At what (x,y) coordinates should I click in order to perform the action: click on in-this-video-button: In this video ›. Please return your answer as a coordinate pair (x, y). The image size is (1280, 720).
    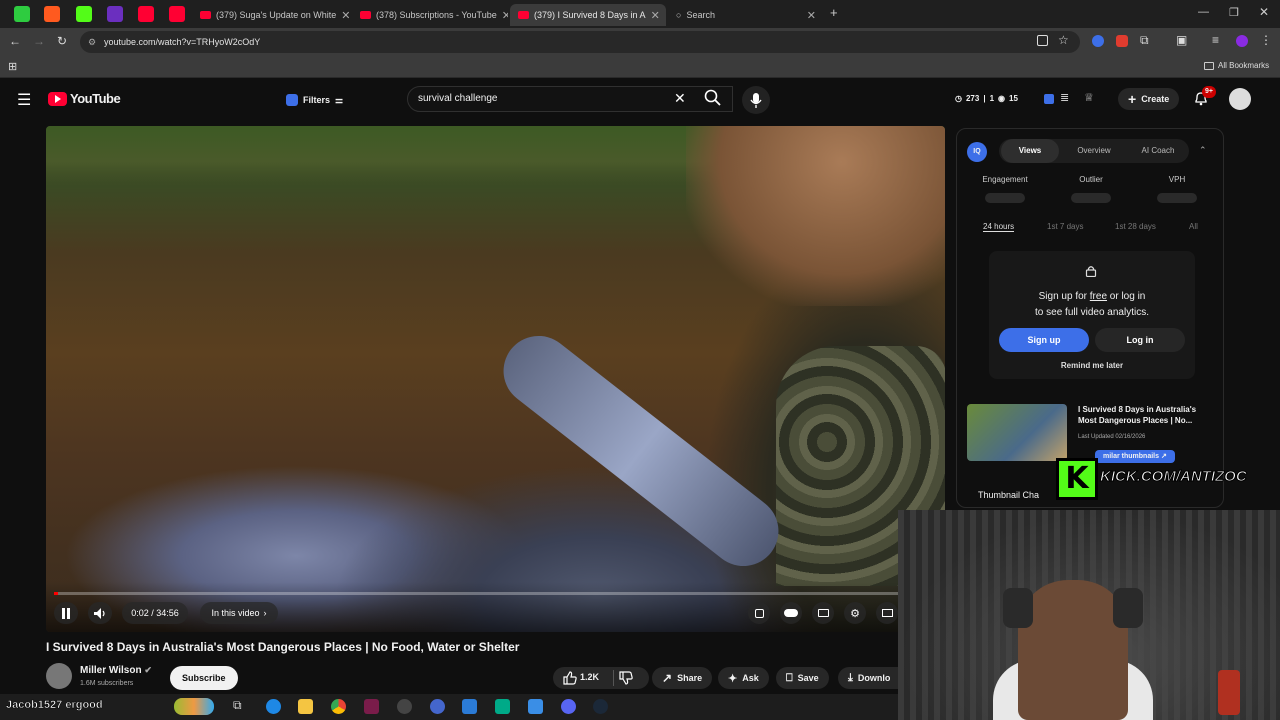
    Looking at the image, I should click on (239, 613).